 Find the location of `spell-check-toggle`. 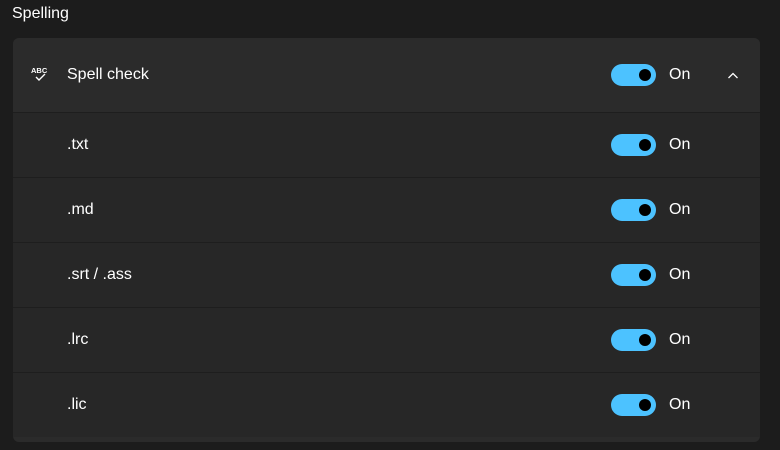

spell-check-toggle is located at coordinates (633, 75).